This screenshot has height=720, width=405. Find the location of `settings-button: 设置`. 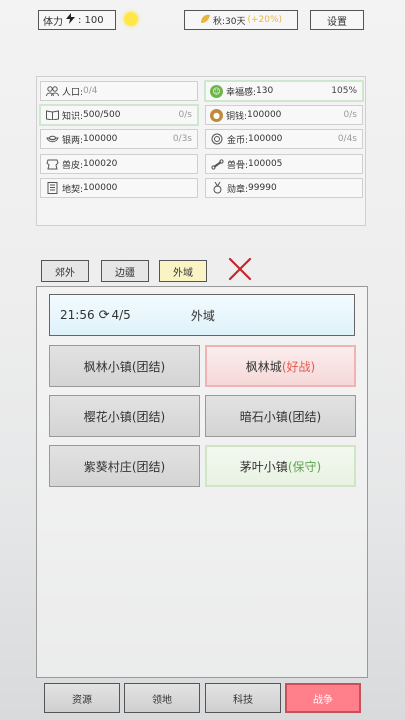

settings-button: 设置 is located at coordinates (337, 20).